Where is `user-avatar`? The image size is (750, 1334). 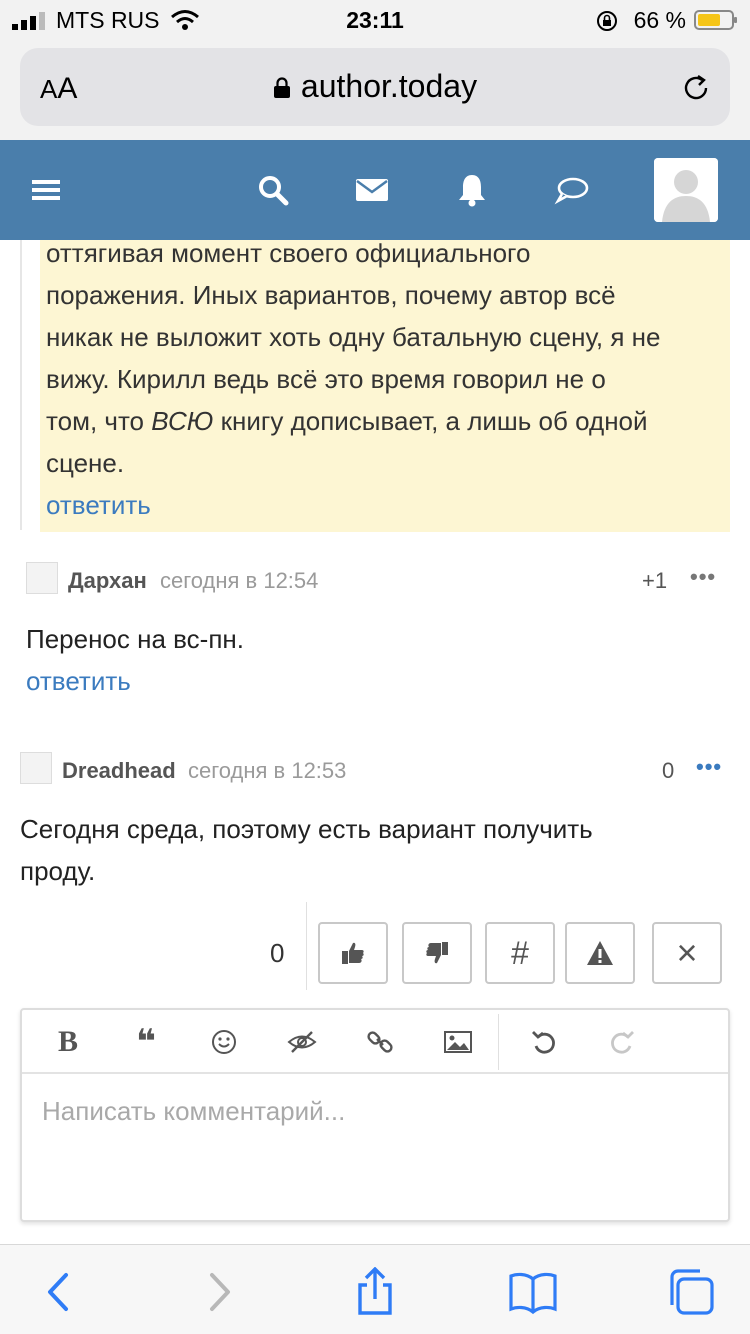 user-avatar is located at coordinates (686, 190).